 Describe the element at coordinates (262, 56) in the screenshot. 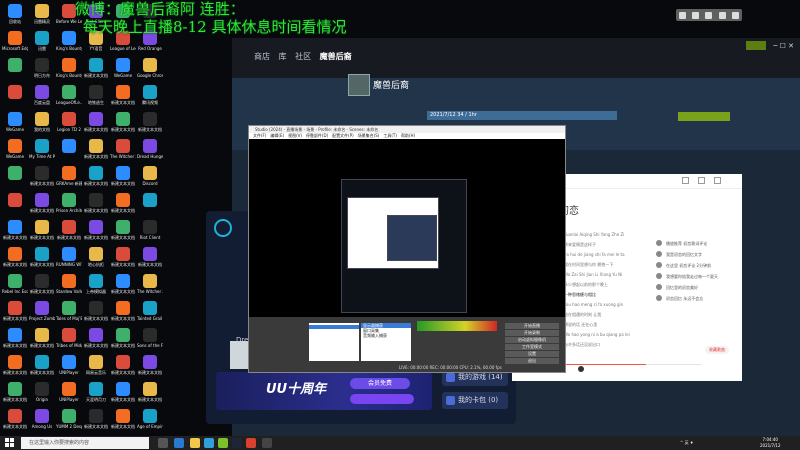

I see `nav-store: 商店` at that location.